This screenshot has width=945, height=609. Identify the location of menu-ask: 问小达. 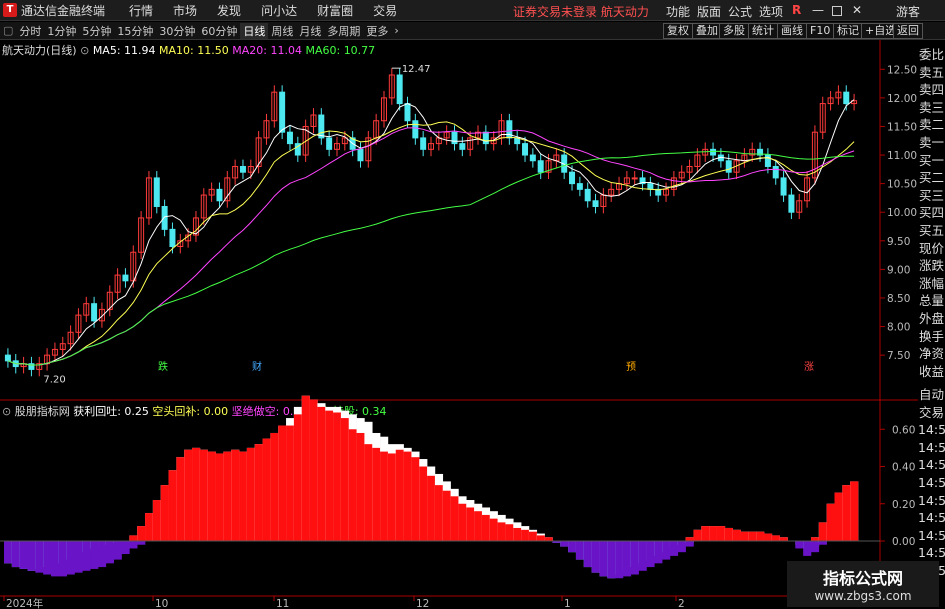
(279, 10).